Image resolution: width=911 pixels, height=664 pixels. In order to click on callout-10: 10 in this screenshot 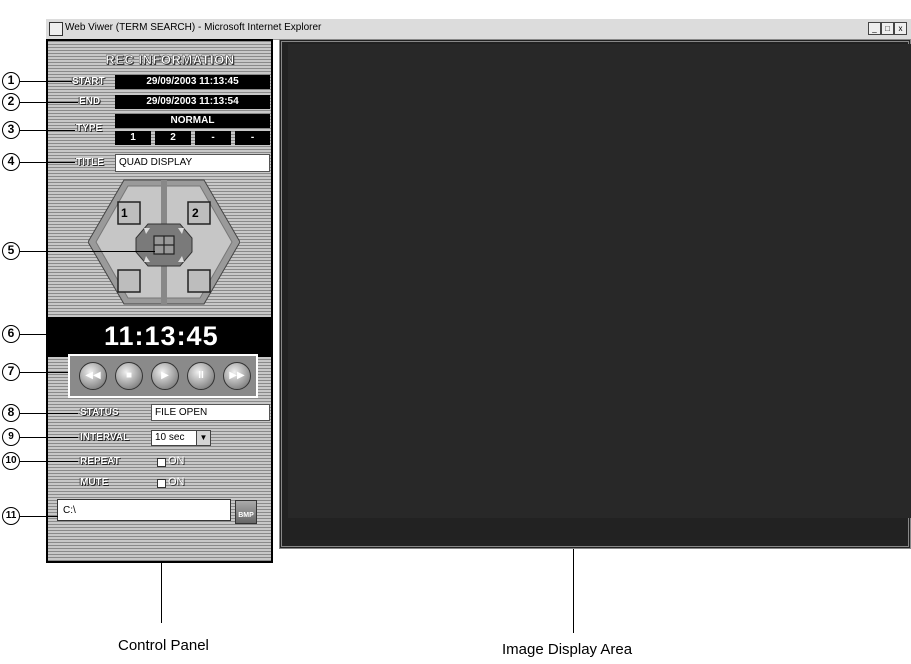, I will do `click(11, 461)`.